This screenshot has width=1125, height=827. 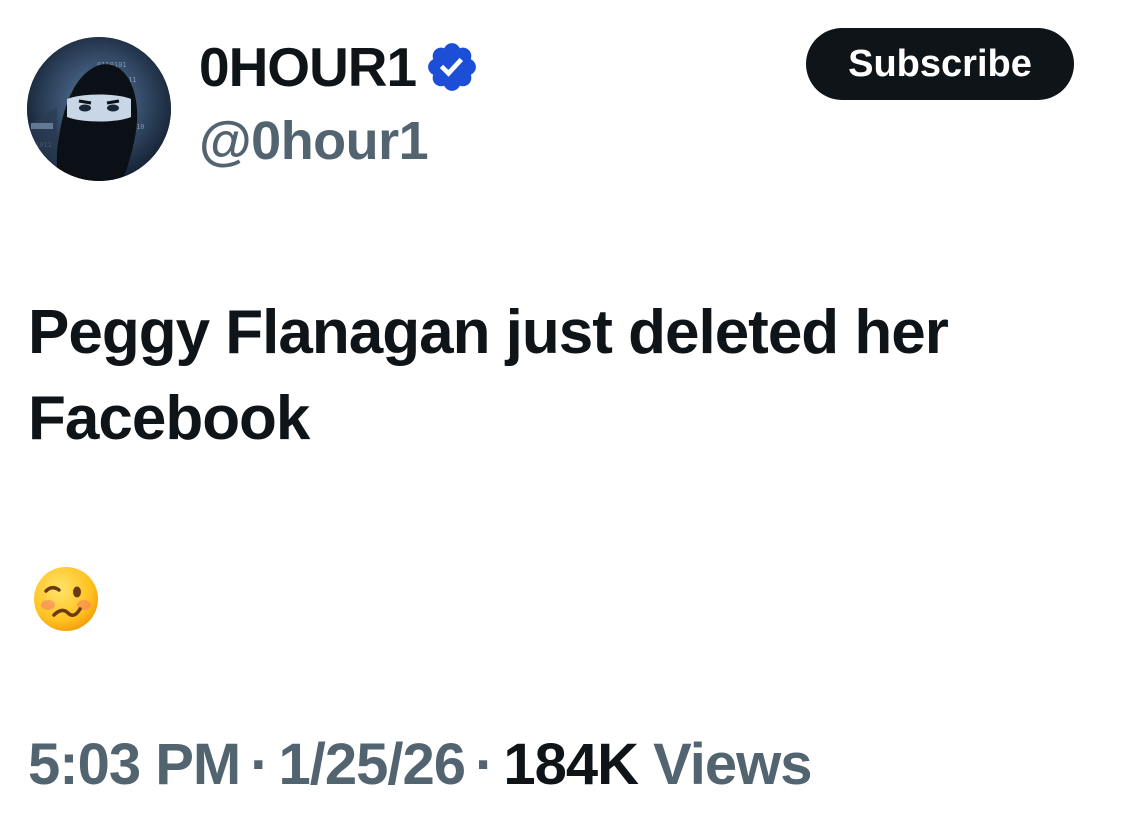 What do you see at coordinates (571, 764) in the screenshot?
I see `views-count: 184K` at bounding box center [571, 764].